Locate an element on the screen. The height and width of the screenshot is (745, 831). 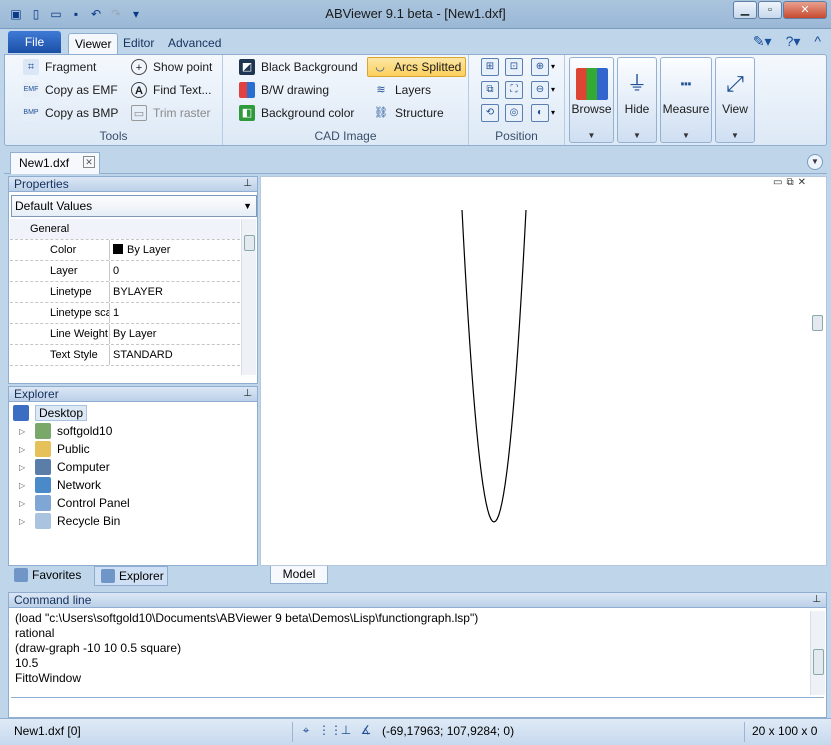
command-input is located at coordinates (417, 706).